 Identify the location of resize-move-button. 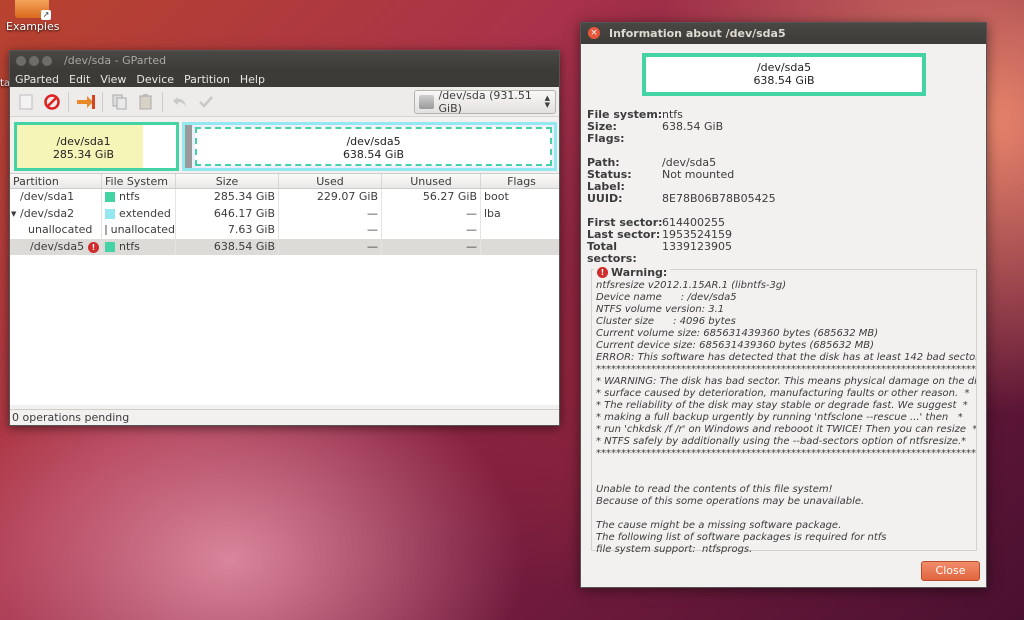
(86, 102).